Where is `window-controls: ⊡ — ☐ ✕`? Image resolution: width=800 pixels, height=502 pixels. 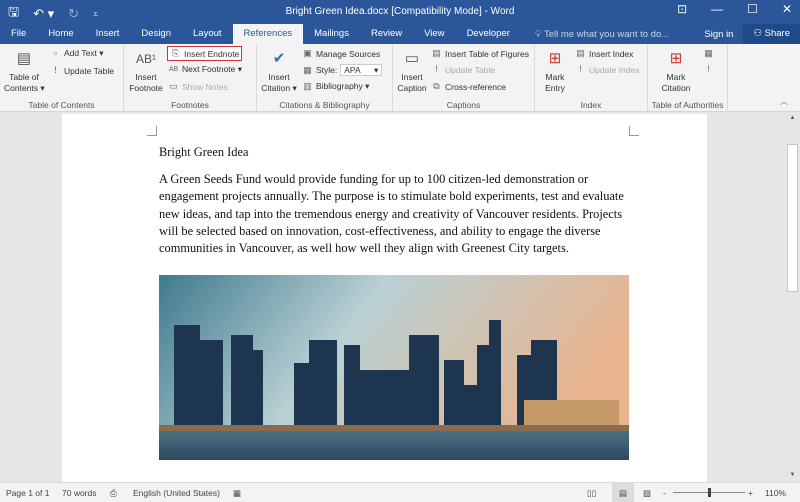 window-controls: ⊡ — ☐ ✕ is located at coordinates (734, 9).